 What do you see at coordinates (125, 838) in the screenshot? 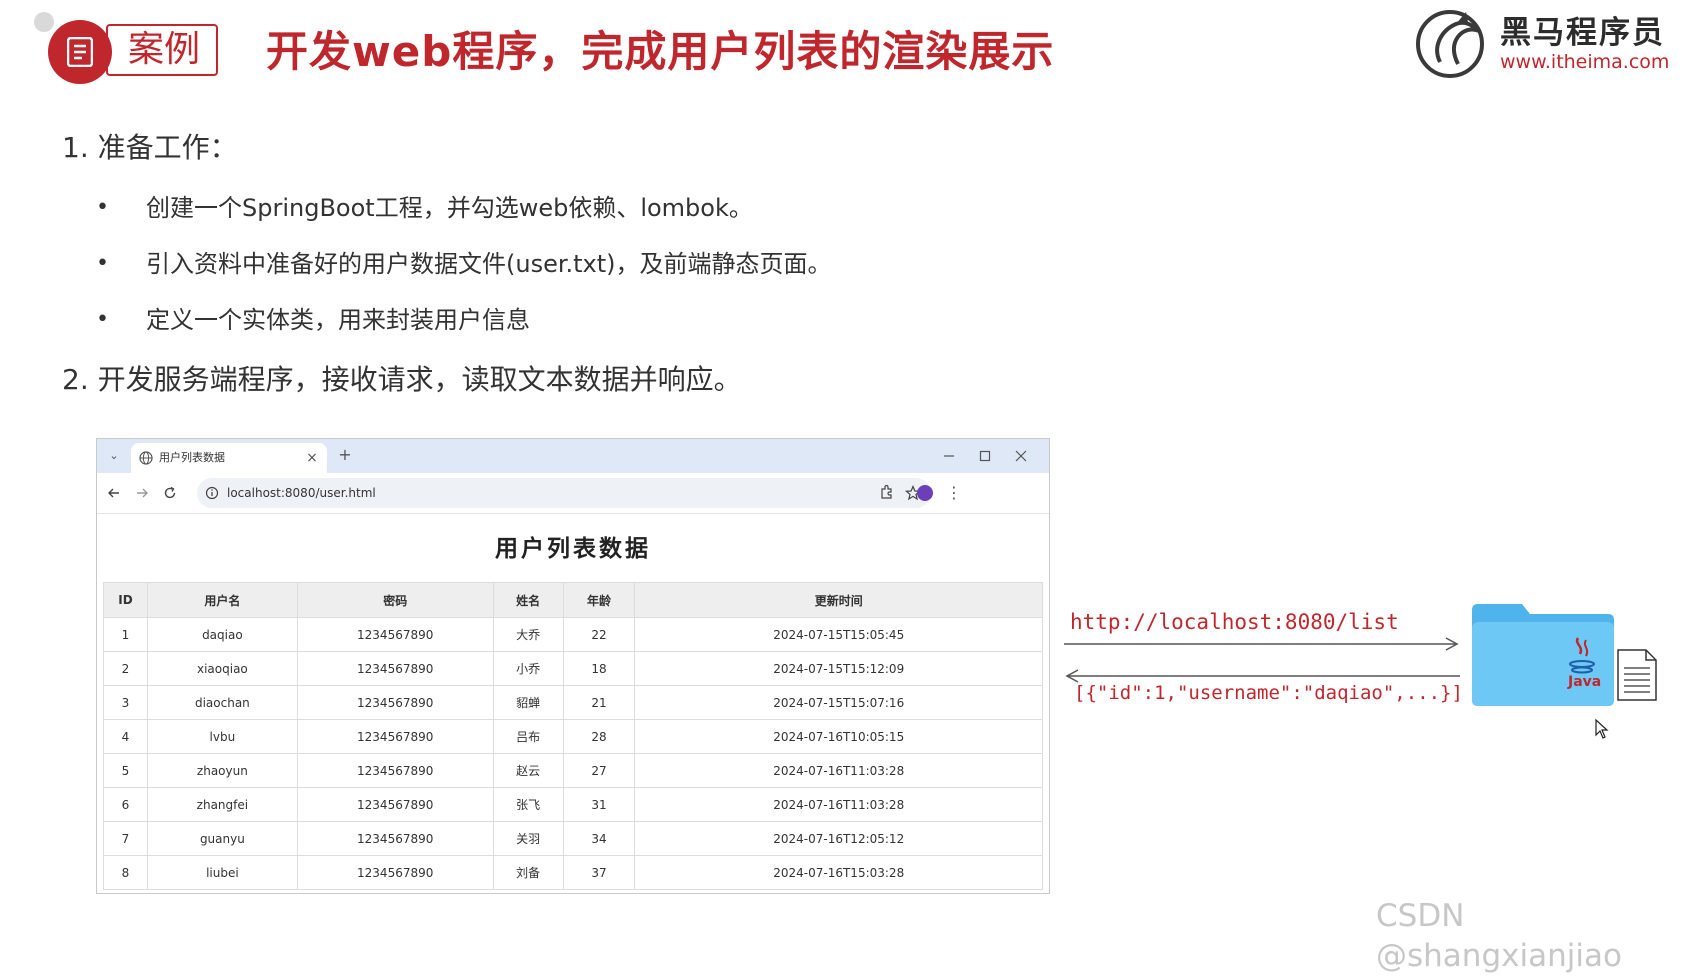
I see `cell-id: 7` at bounding box center [125, 838].